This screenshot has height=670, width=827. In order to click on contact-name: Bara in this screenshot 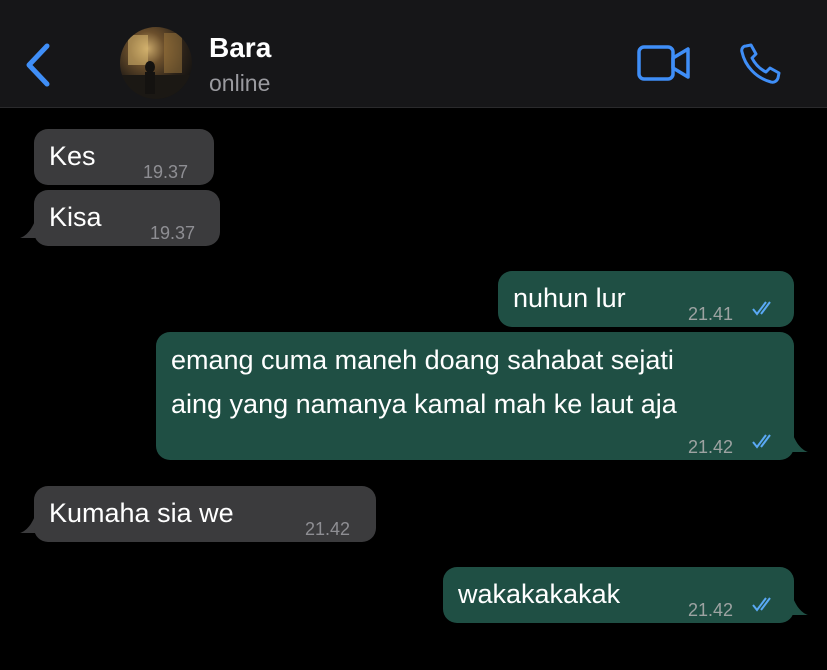, I will do `click(240, 48)`.